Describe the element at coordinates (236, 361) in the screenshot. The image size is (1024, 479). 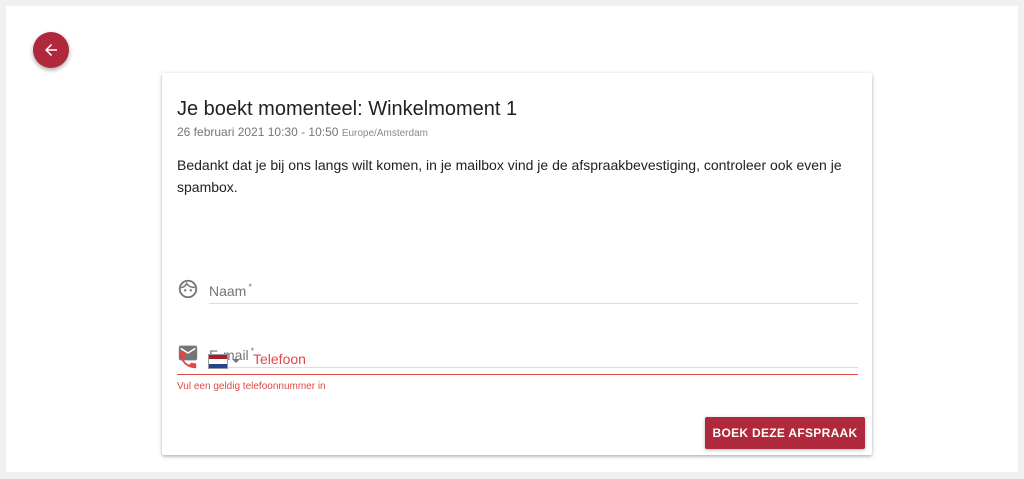
I see `chevron-down-icon` at that location.